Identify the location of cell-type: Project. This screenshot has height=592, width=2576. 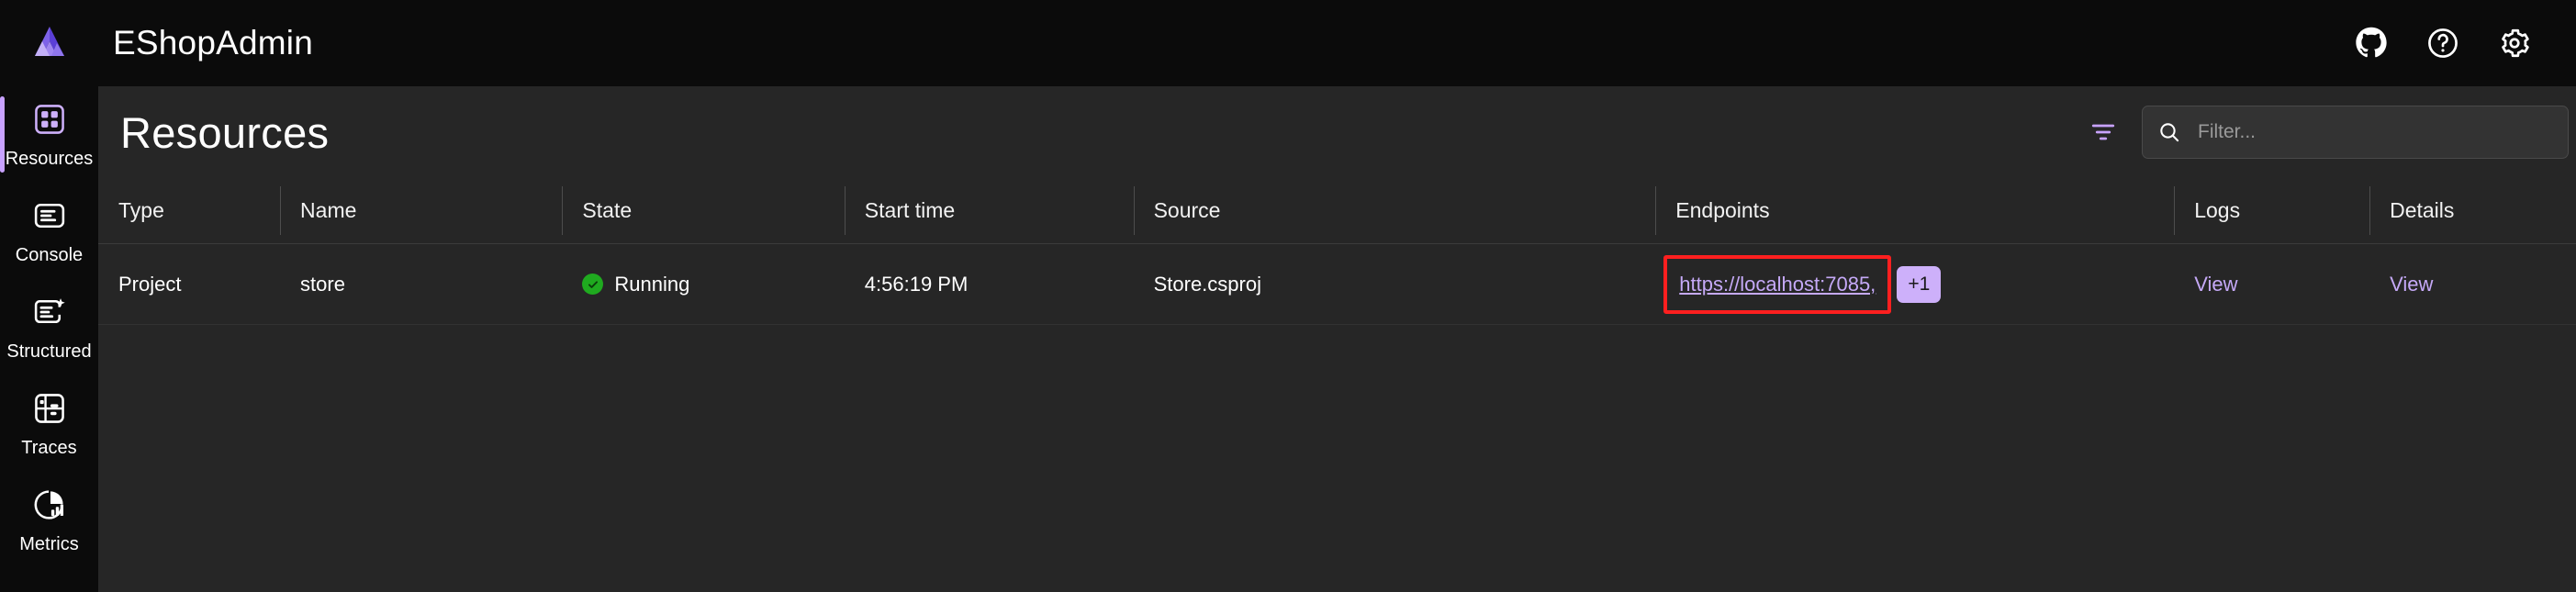
(150, 284).